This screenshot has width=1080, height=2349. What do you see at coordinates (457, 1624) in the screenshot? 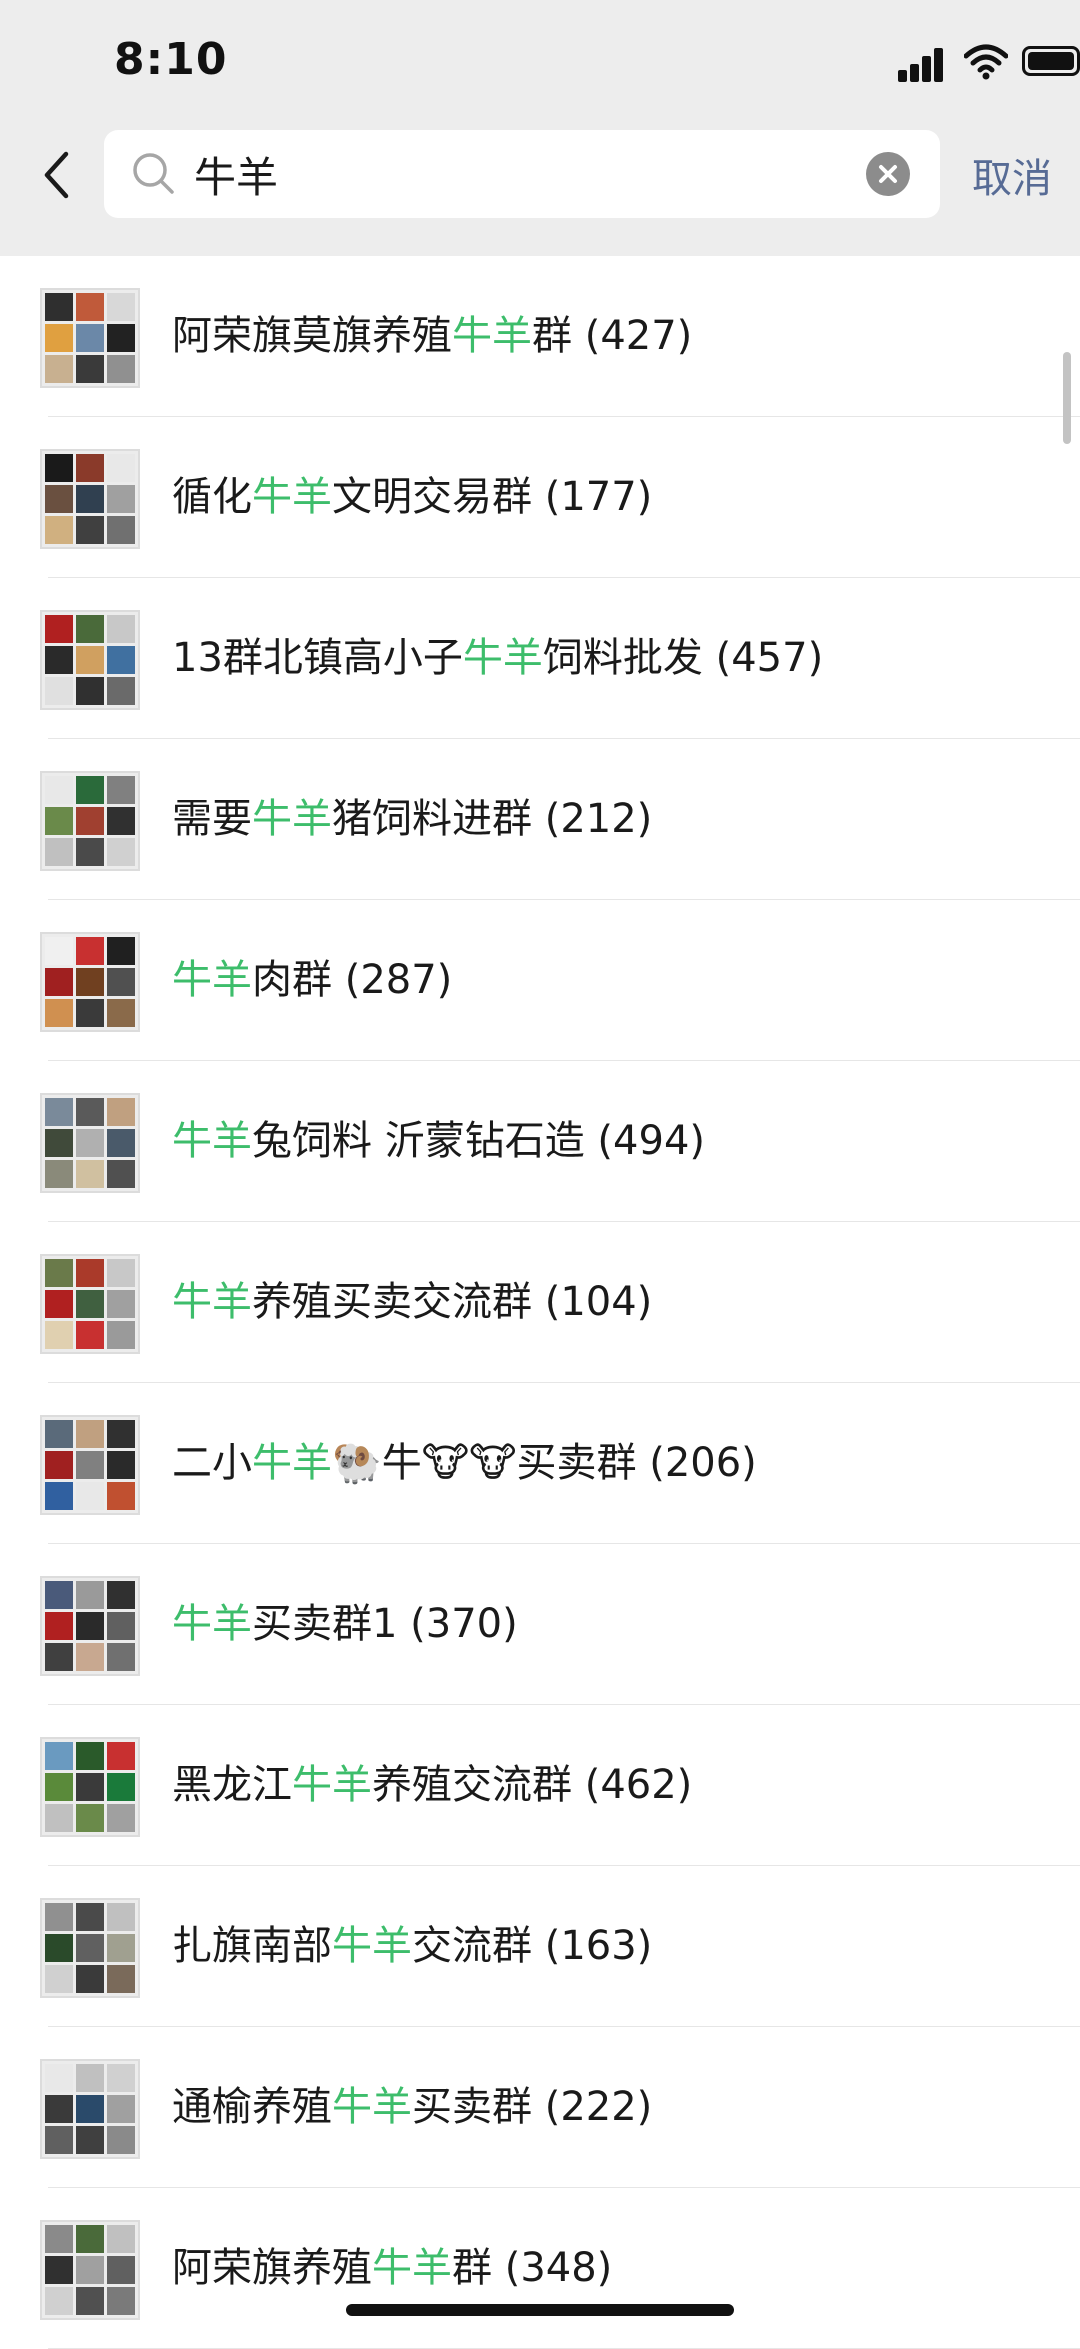
I see `member-count: (370)` at bounding box center [457, 1624].